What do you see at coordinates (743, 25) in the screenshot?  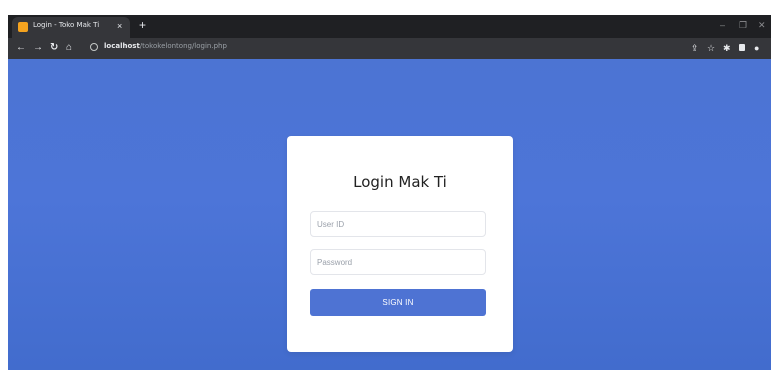 I see `restore-icon: ❐` at bounding box center [743, 25].